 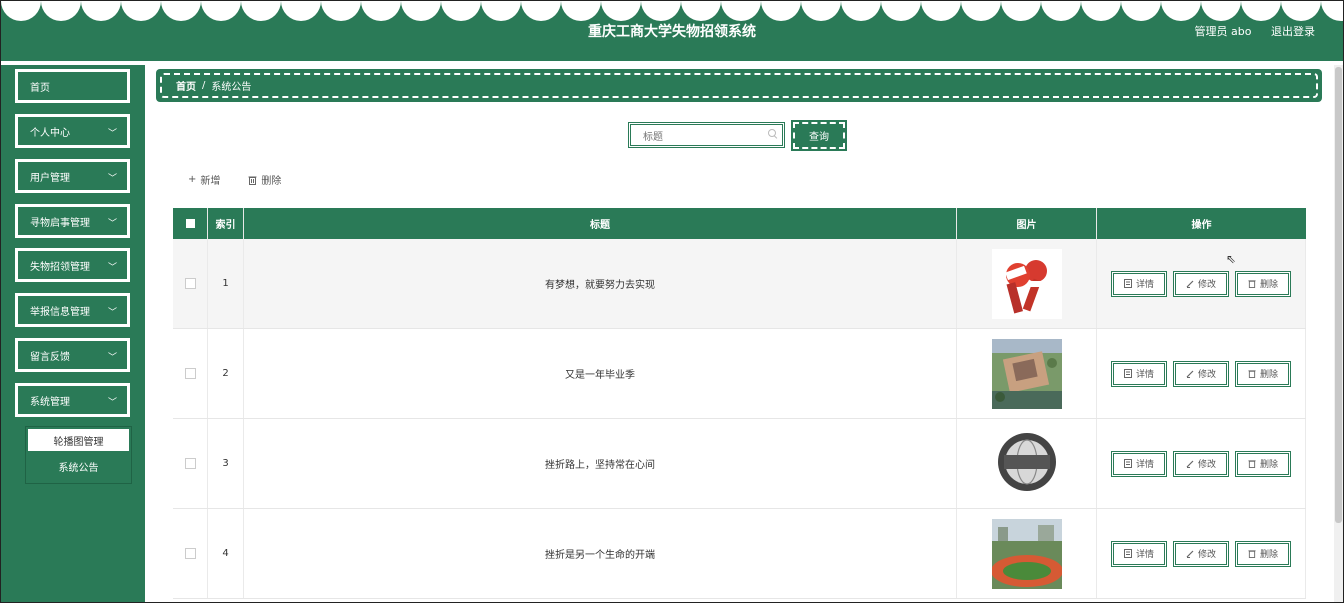 What do you see at coordinates (1201, 225) in the screenshot?
I see `header-operations: 操作` at bounding box center [1201, 225].